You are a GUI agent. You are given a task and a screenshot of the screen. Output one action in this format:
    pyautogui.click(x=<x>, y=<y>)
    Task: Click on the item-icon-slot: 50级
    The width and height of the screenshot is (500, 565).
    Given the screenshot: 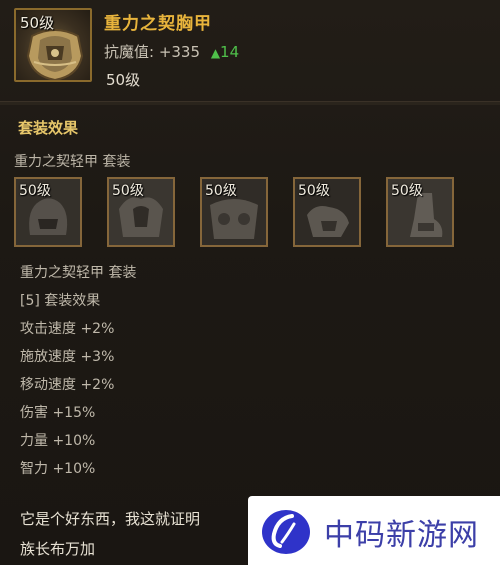 What is the action you would take?
    pyautogui.click(x=53, y=45)
    